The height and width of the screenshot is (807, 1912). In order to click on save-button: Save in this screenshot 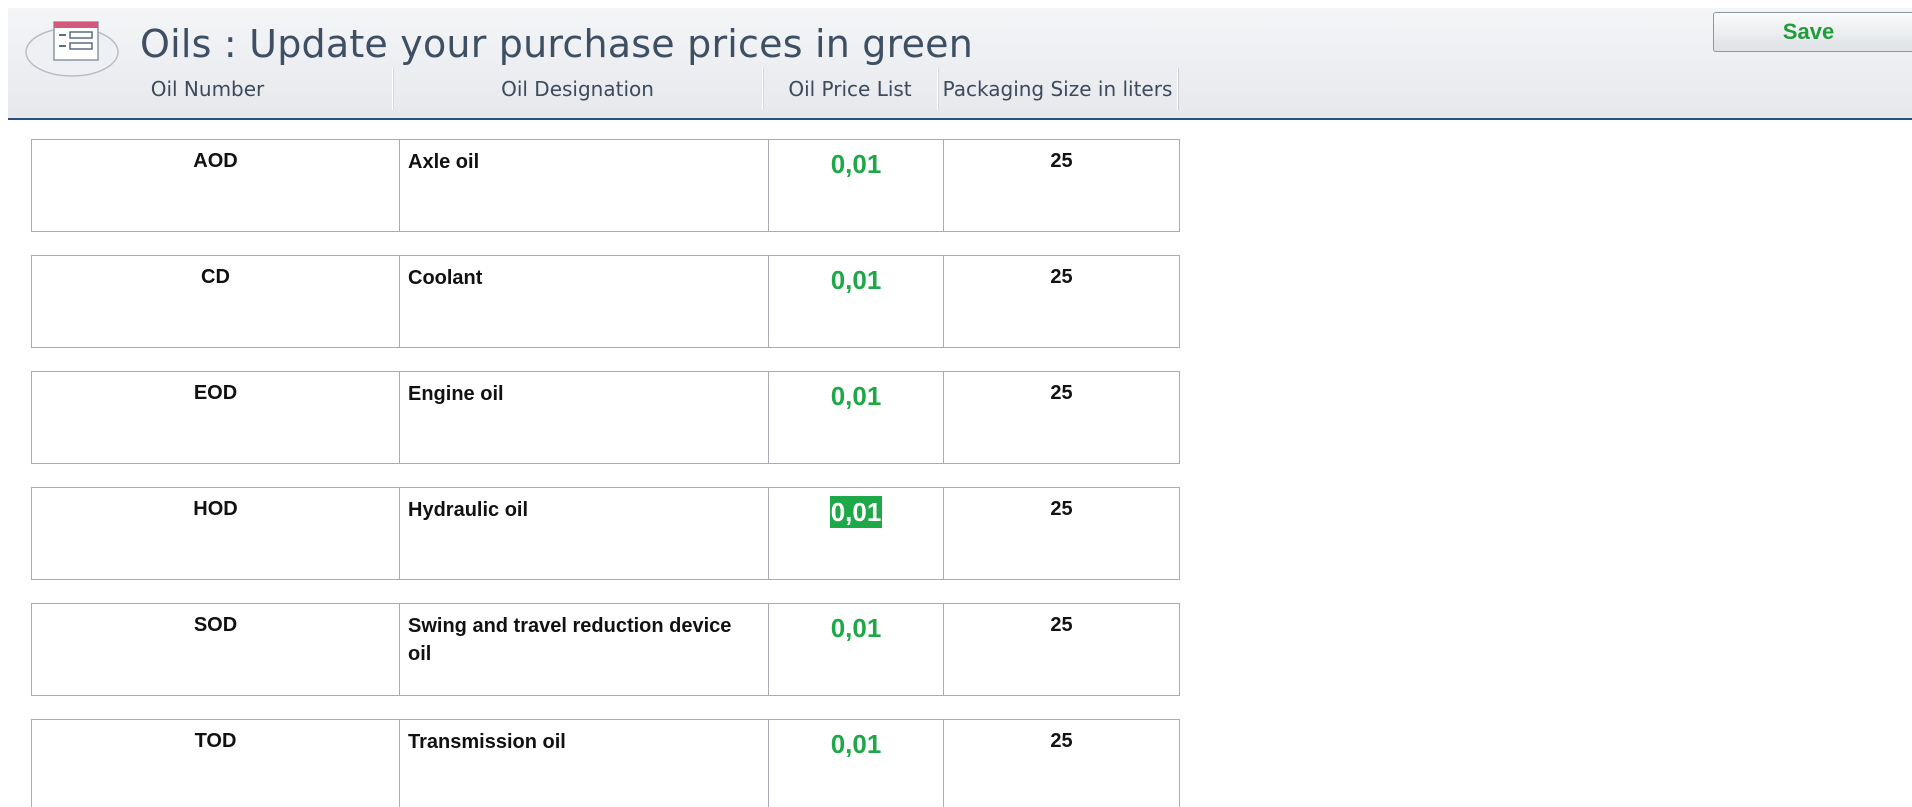, I will do `click(1812, 32)`.